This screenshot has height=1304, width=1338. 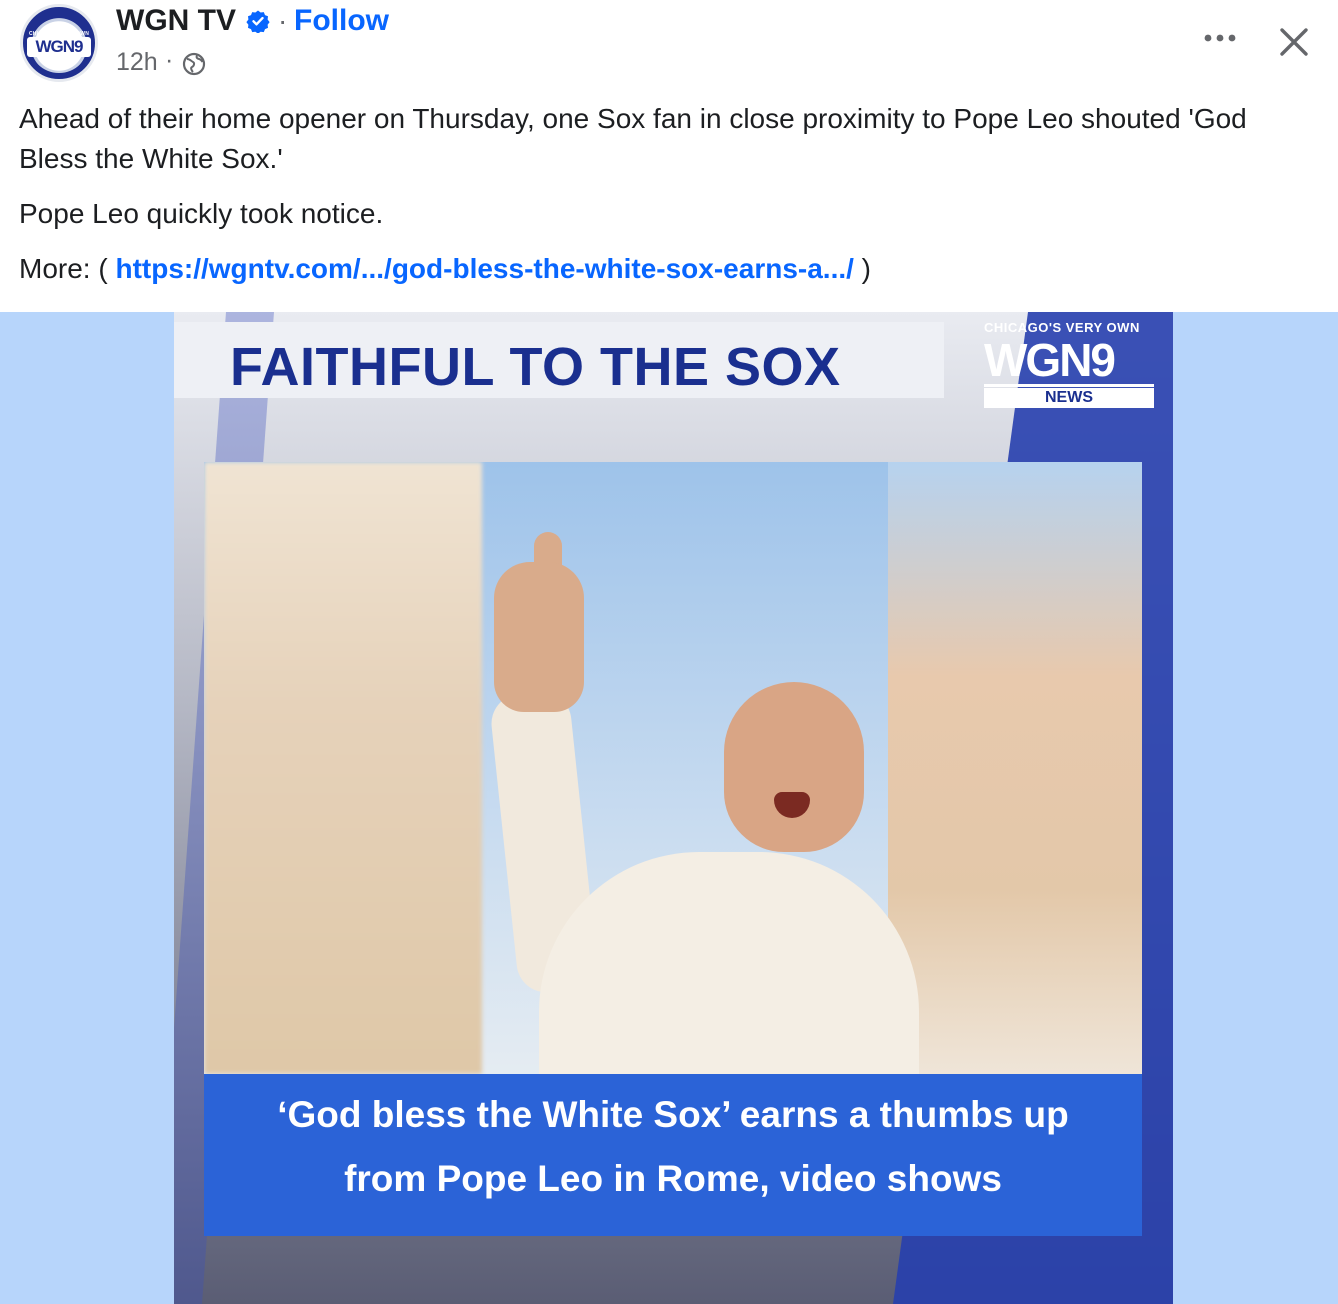 What do you see at coordinates (535, 367) in the screenshot?
I see `banner-title: FAITHFUL TO THE SOX` at bounding box center [535, 367].